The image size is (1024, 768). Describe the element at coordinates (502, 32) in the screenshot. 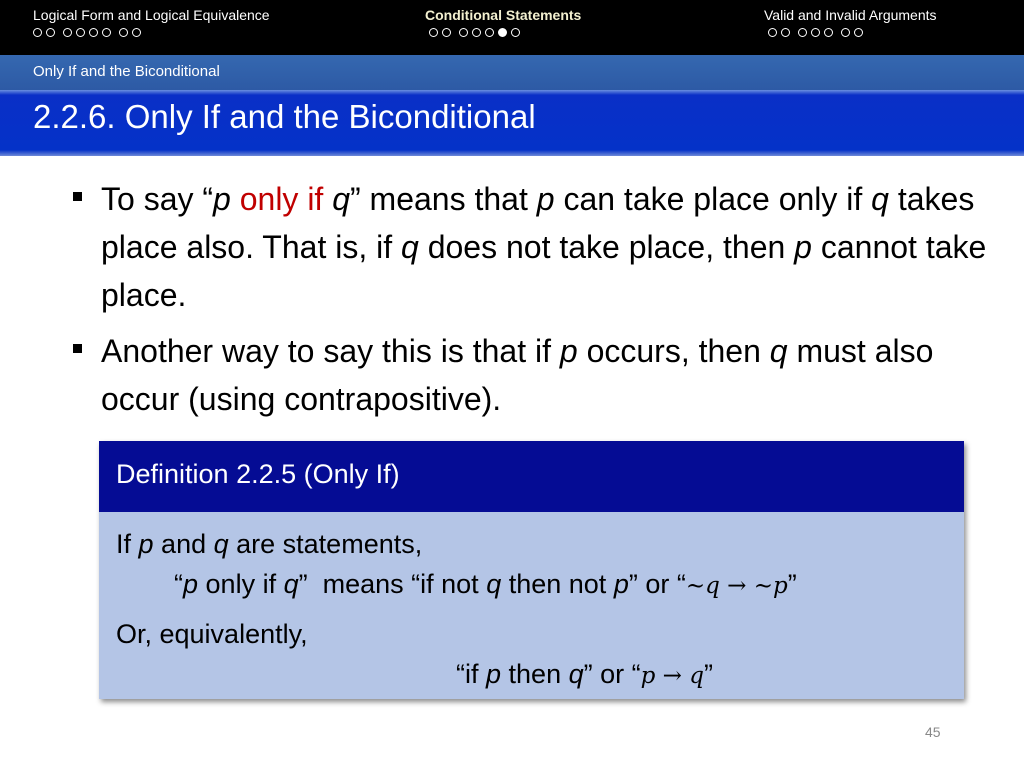

I see `slide-dot-current` at that location.